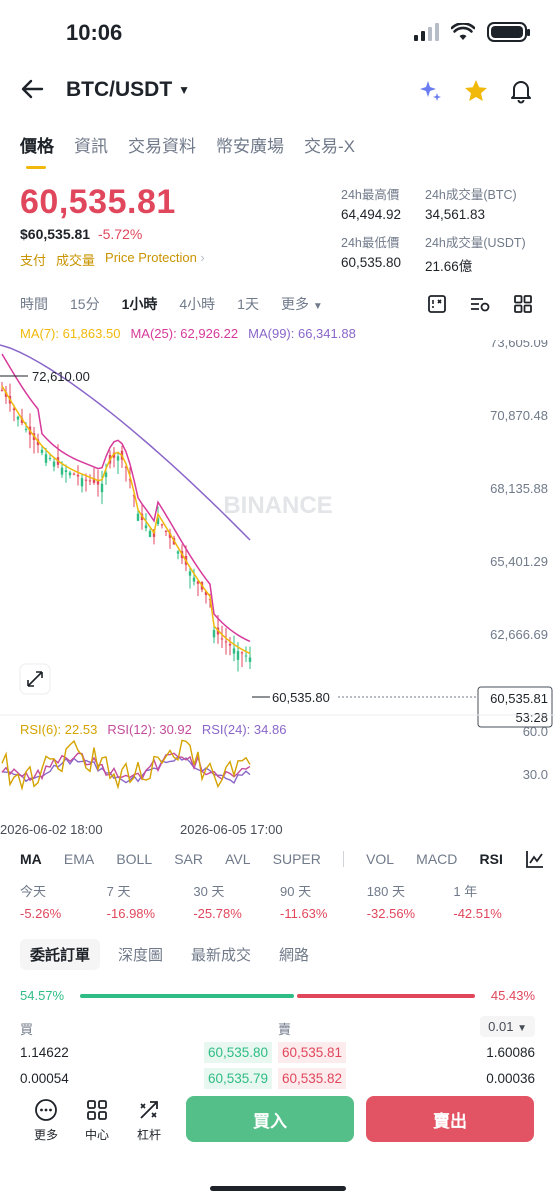 This screenshot has width=555, height=1200. I want to click on pair-label: BTC/USDT, so click(119, 89).